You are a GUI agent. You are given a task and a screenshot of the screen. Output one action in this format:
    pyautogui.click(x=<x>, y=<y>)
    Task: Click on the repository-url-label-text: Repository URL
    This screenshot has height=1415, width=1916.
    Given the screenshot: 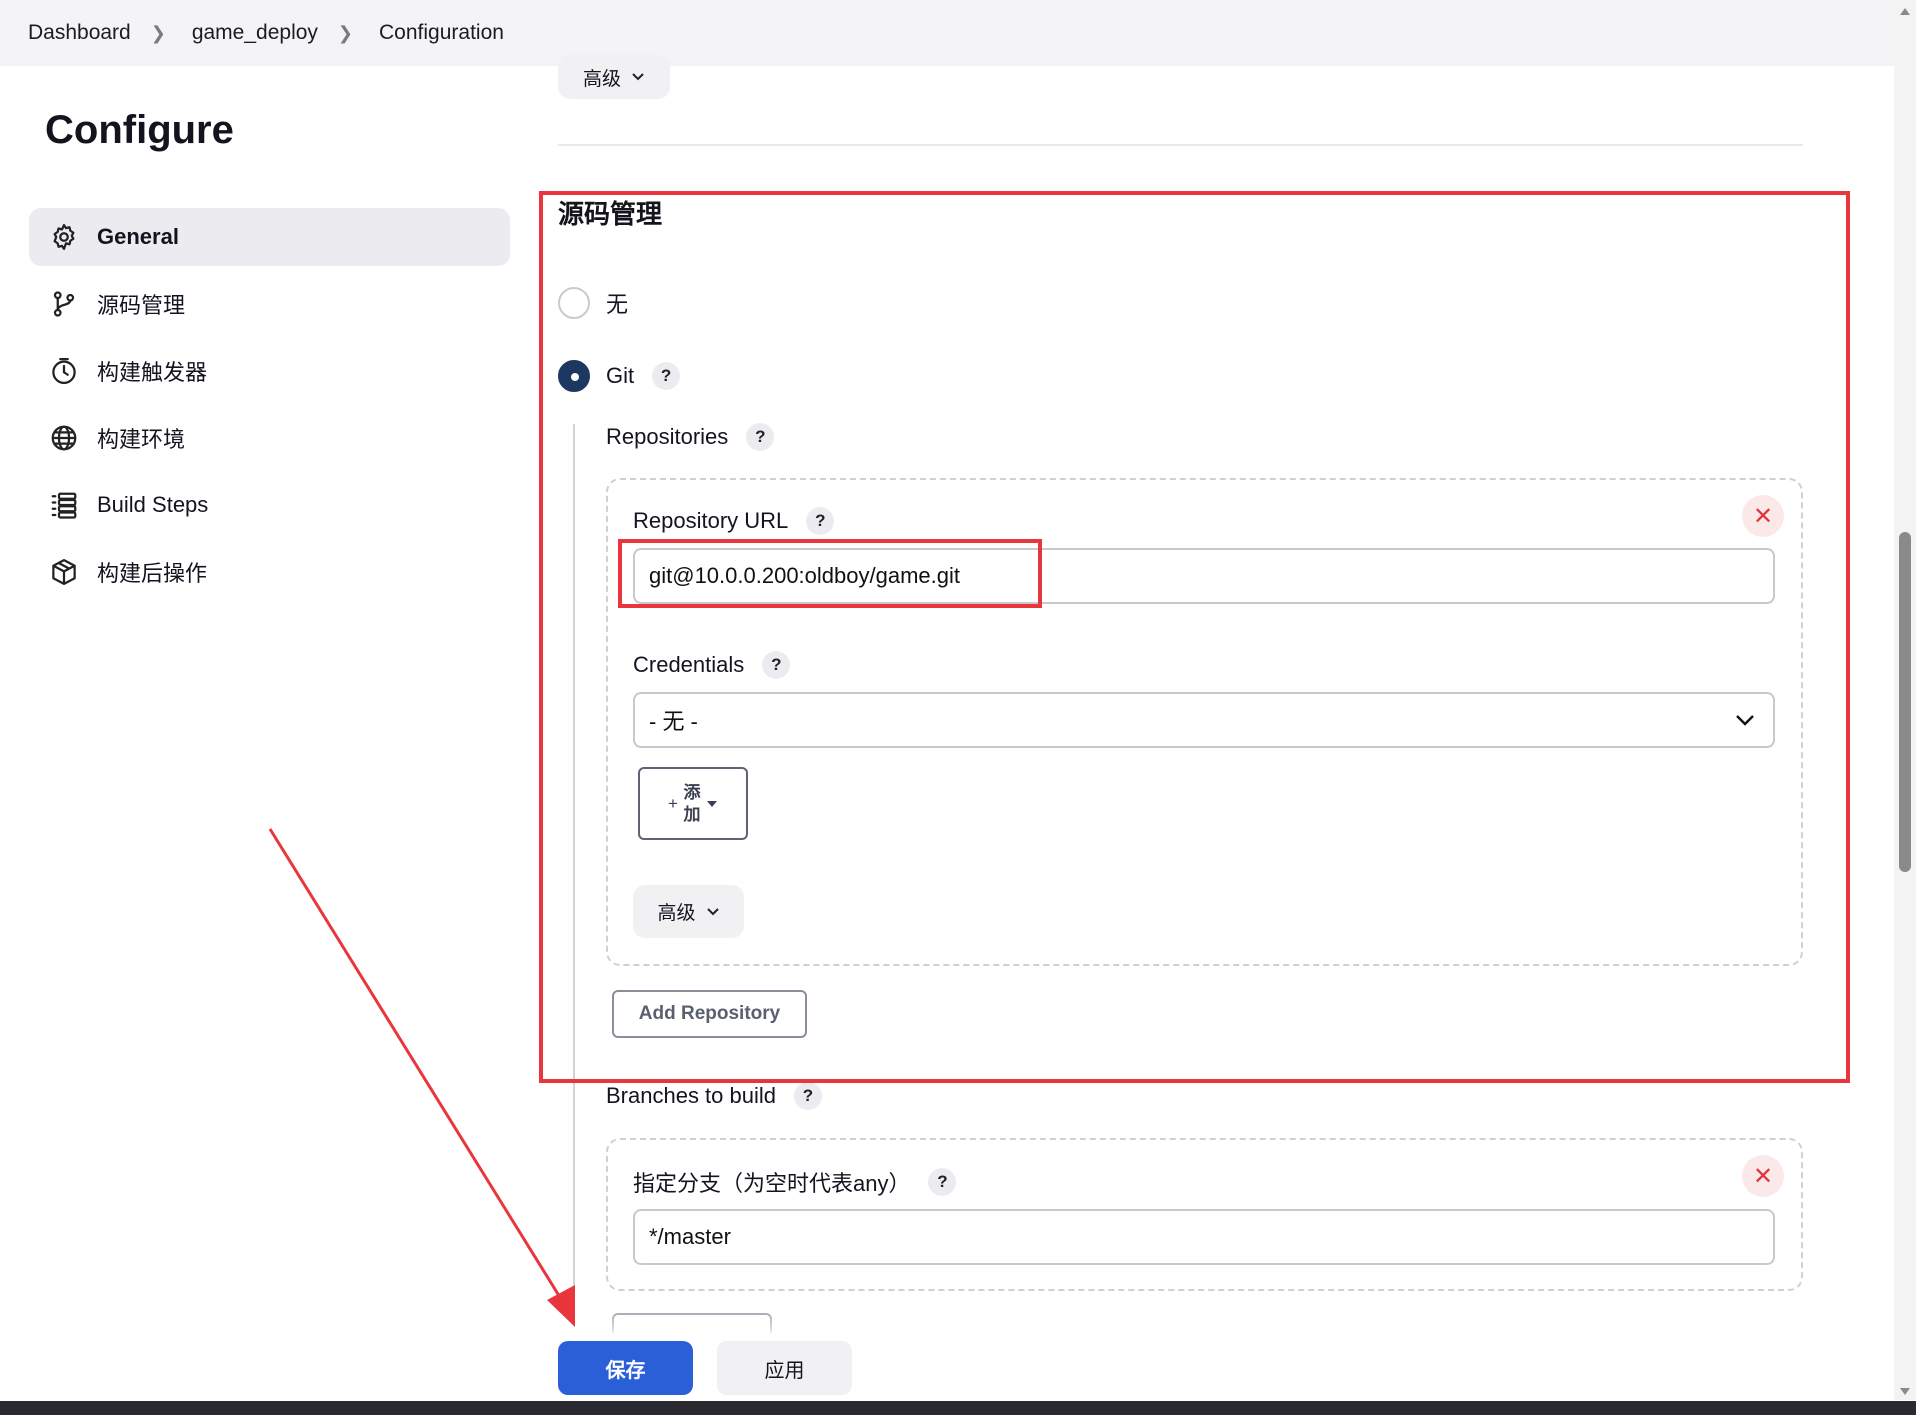 What is the action you would take?
    pyautogui.click(x=711, y=520)
    